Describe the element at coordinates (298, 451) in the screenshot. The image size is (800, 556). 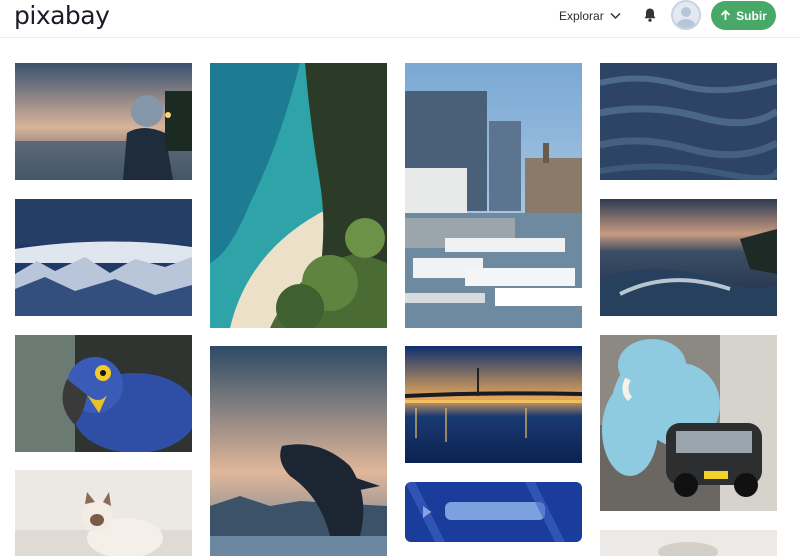
I see `image-tile-whale` at that location.